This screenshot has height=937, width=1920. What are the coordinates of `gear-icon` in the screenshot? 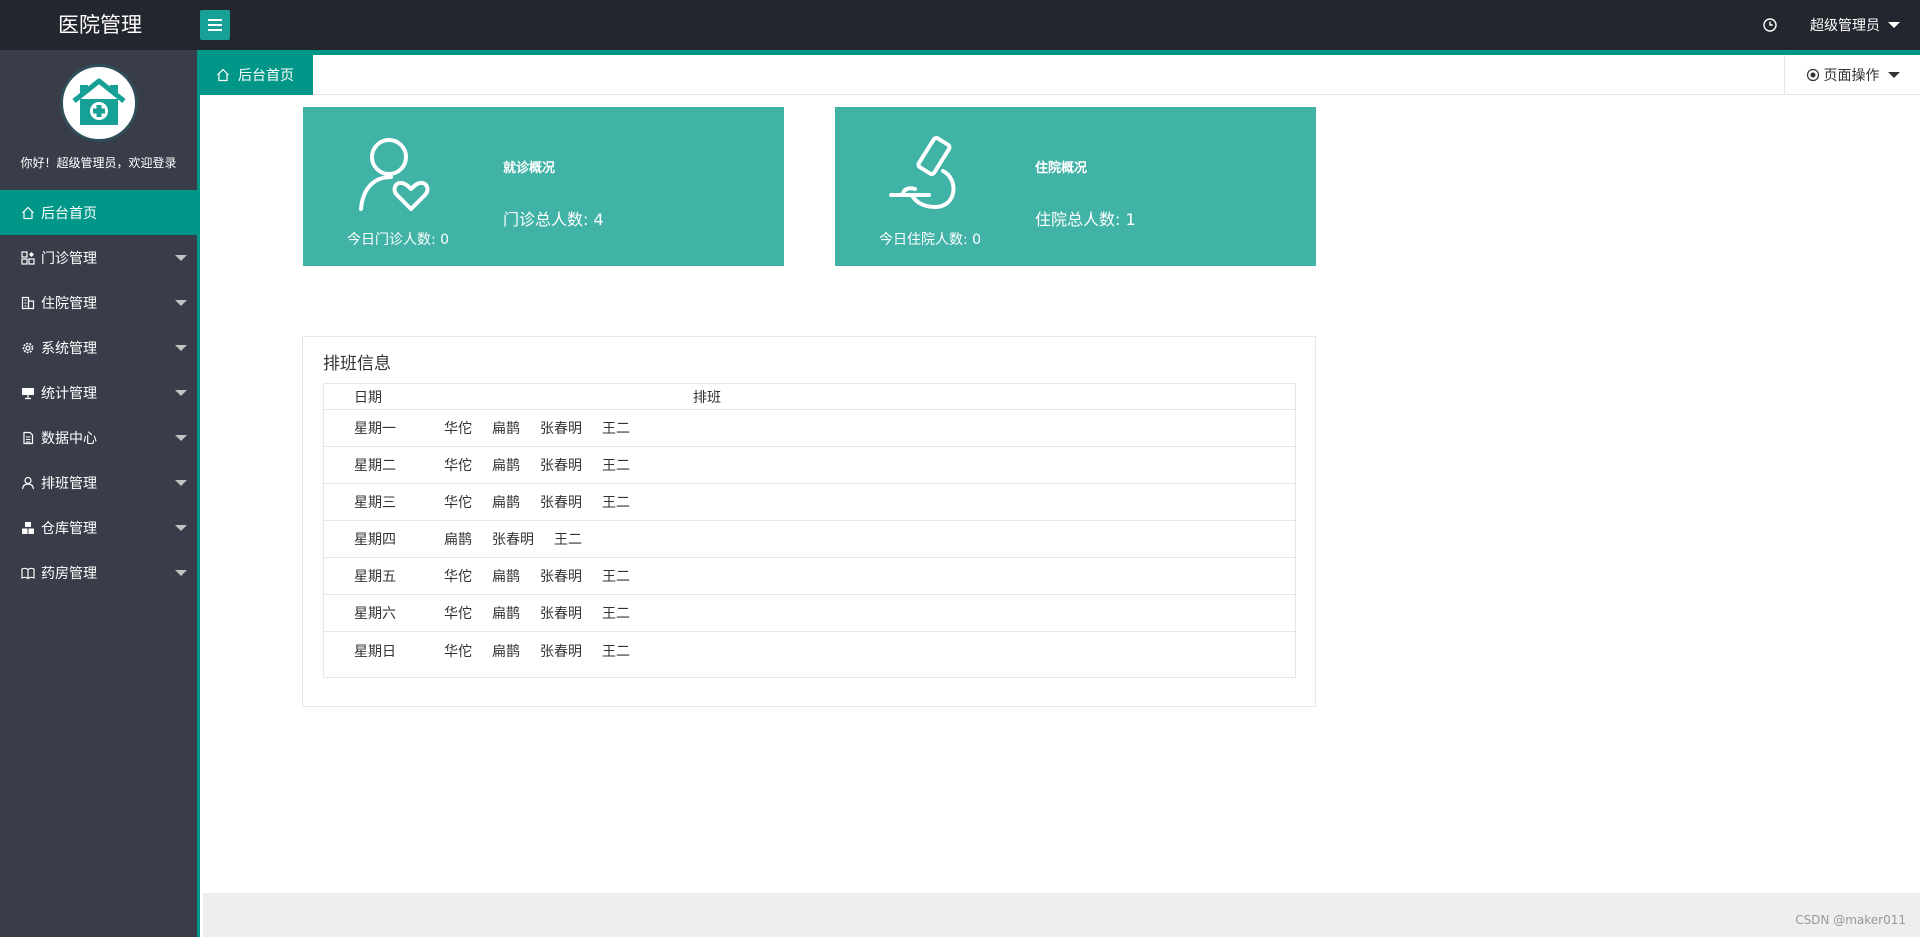 It's located at (28, 348).